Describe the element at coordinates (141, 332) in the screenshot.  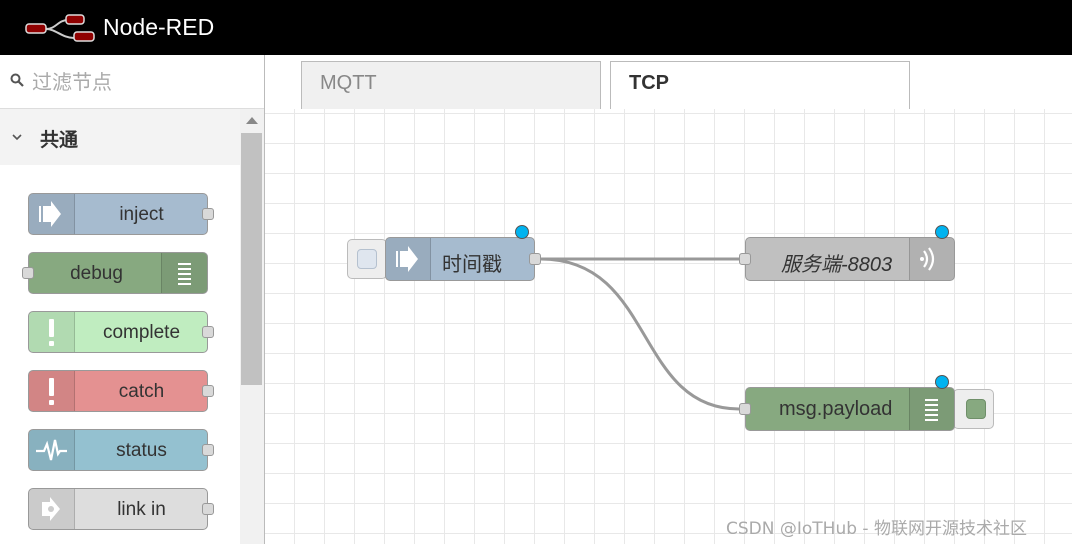
I see `palette-node-label: complete` at that location.